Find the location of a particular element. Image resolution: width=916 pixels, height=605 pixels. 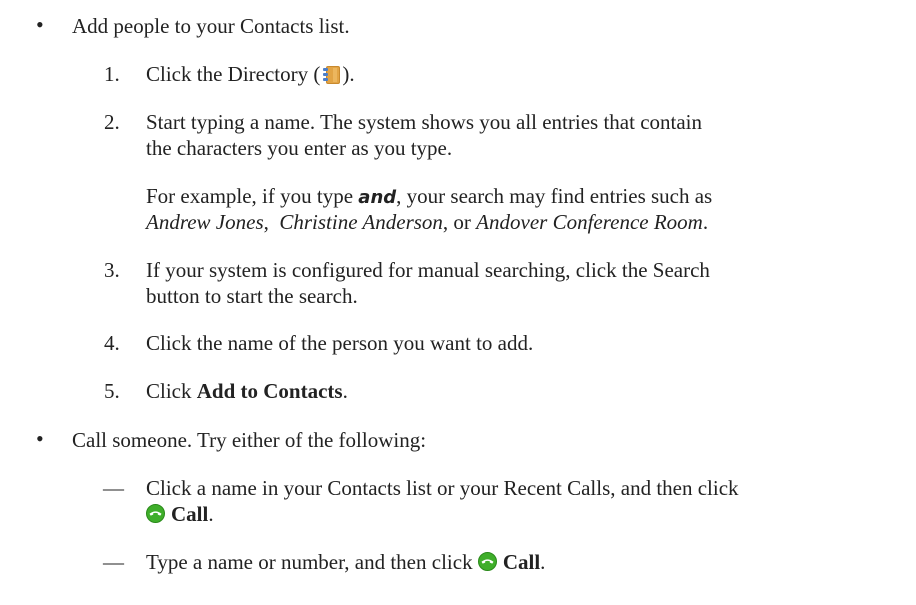

dash-2-end: . is located at coordinates (543, 562).